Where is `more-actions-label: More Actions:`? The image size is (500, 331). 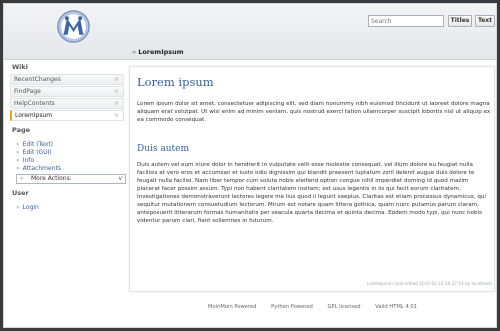 more-actions-label: More Actions: is located at coordinates (51, 178).